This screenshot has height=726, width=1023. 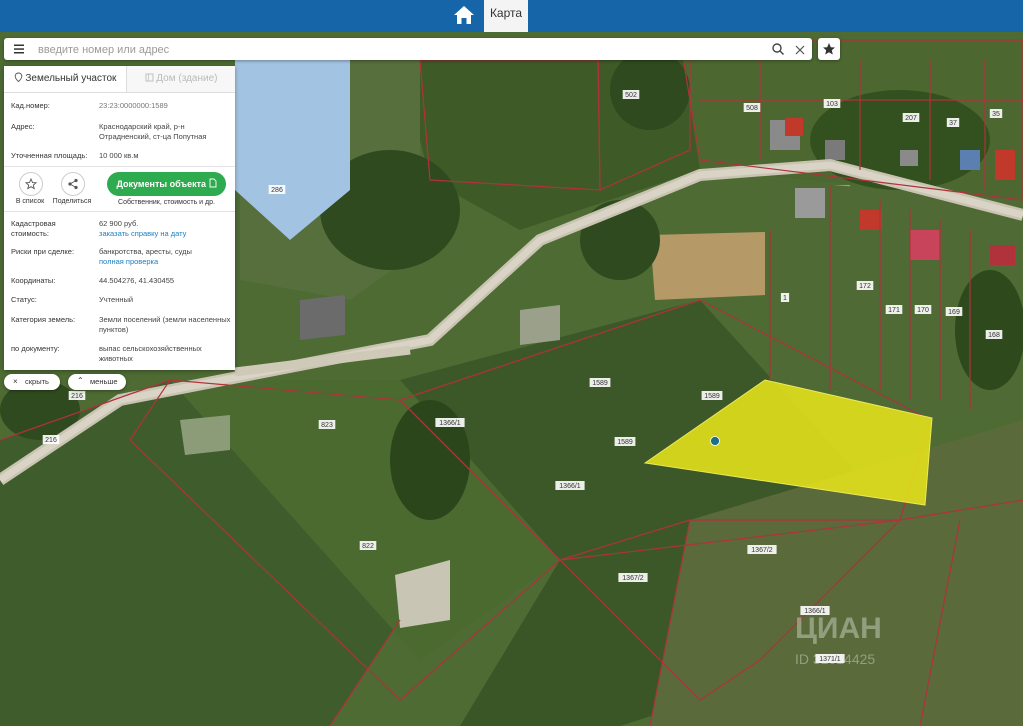 I want to click on panel-tabs: Земельный участок Дом (здание), so click(x=119, y=79).